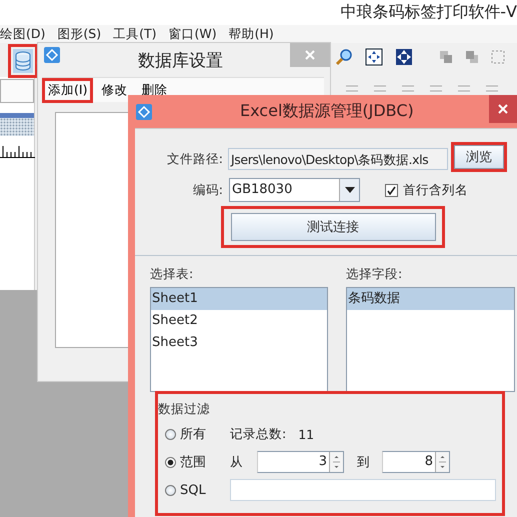 The height and width of the screenshot is (517, 517). Describe the element at coordinates (184, 409) in the screenshot. I see `group-title: 数据过滤` at that location.